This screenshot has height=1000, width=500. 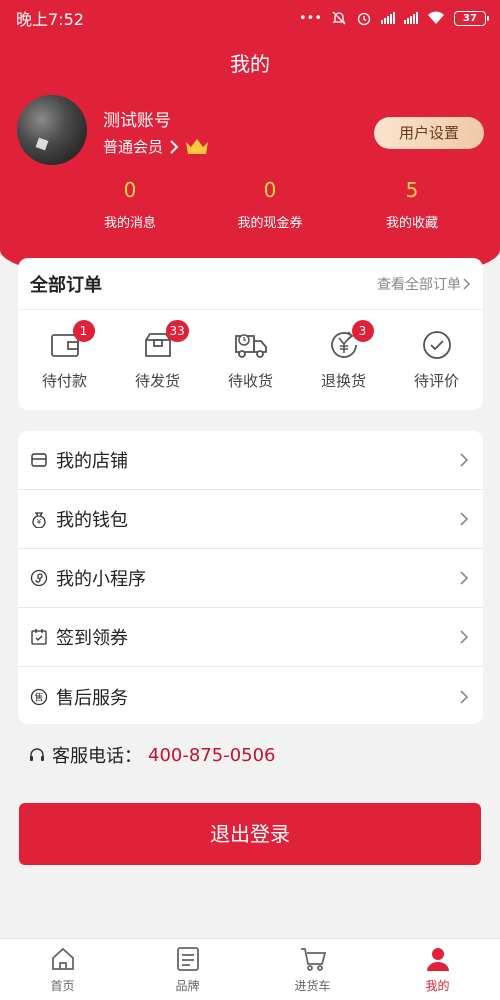 What do you see at coordinates (344, 355) in the screenshot?
I see `order-returns: 3 退换货` at bounding box center [344, 355].